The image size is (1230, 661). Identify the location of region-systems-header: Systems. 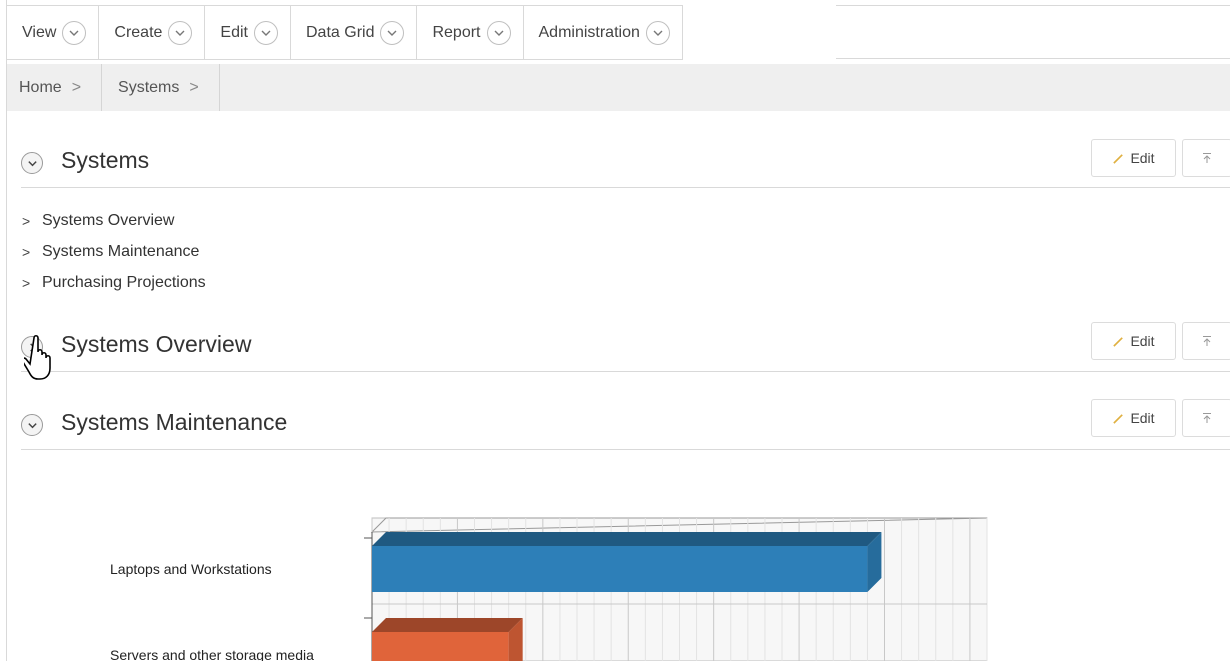
(625, 163).